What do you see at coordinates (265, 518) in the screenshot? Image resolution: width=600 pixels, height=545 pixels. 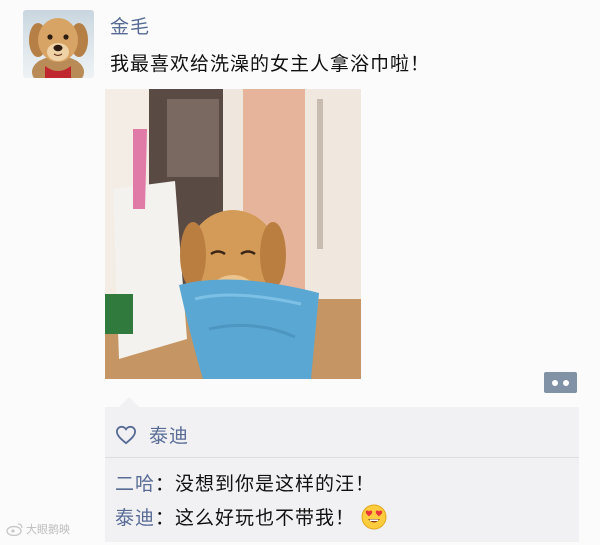 I see `comment-text: 这么好玩也不带我！` at bounding box center [265, 518].